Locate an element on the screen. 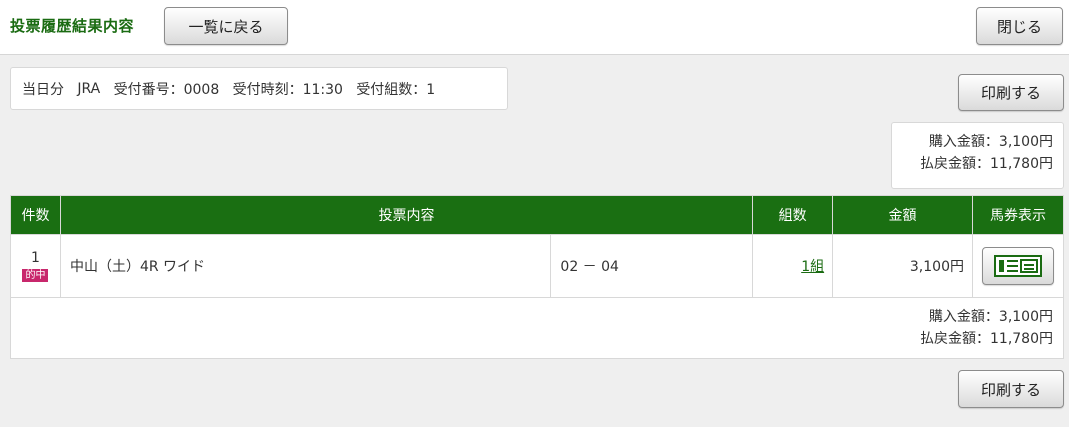 The image size is (1069, 427). table-row: 1 的中 中山（土）4R ワイド 02 － 04 1組 3,100円 is located at coordinates (537, 266).